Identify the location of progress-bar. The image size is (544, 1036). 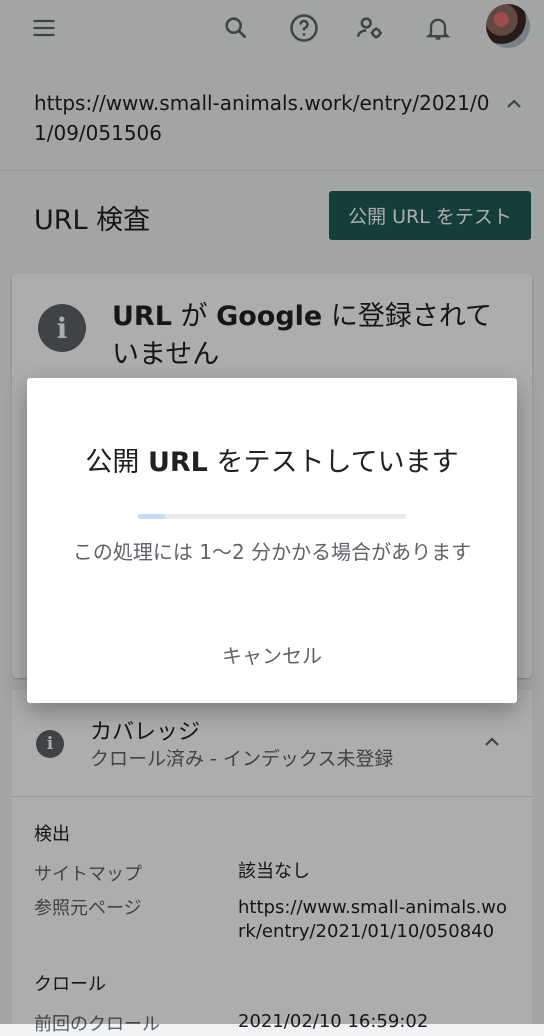
(272, 516).